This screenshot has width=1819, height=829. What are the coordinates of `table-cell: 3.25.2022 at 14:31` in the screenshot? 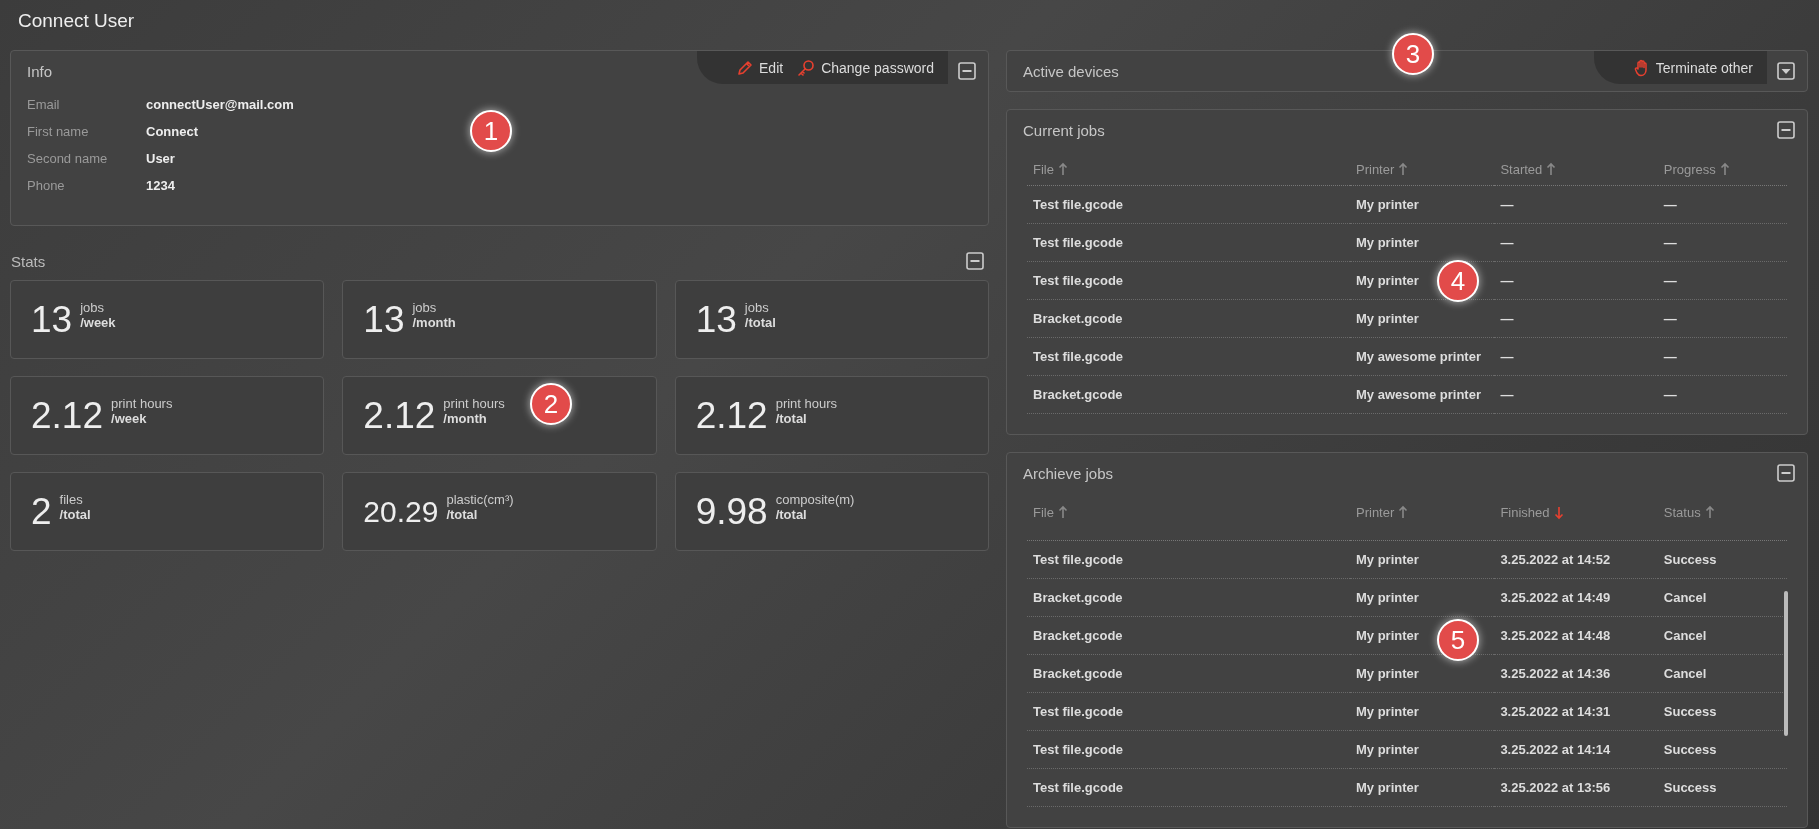 It's located at (1576, 711).